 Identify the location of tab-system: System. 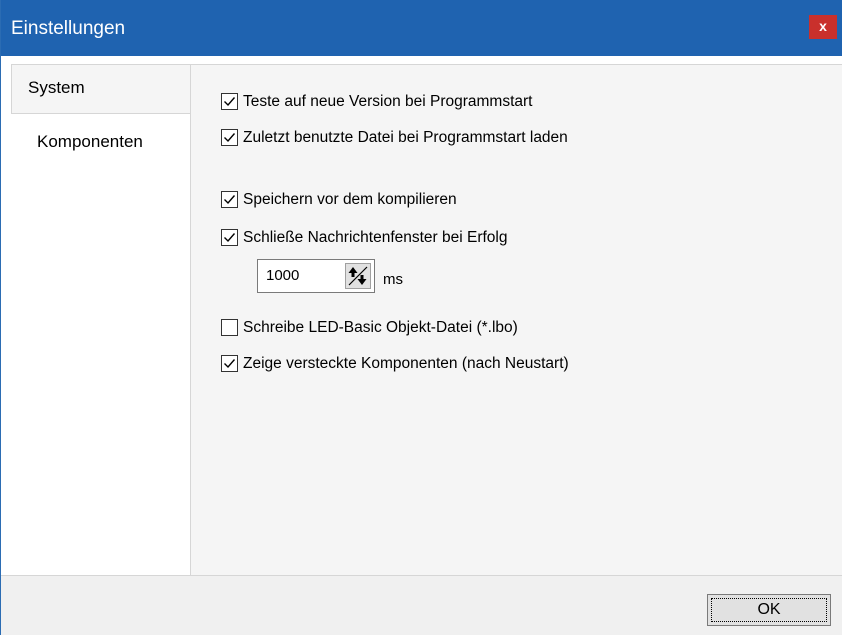
(101, 89).